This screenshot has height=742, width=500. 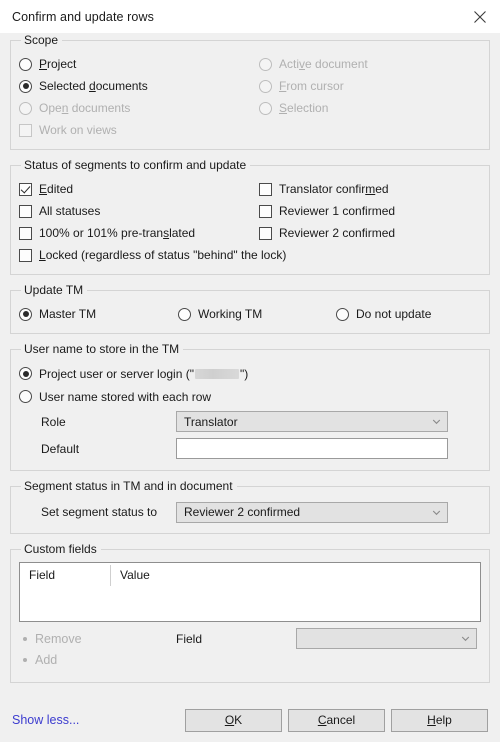 I want to click on segment-status-dropdown-value: Reviewer 2 confirmed, so click(x=242, y=512).